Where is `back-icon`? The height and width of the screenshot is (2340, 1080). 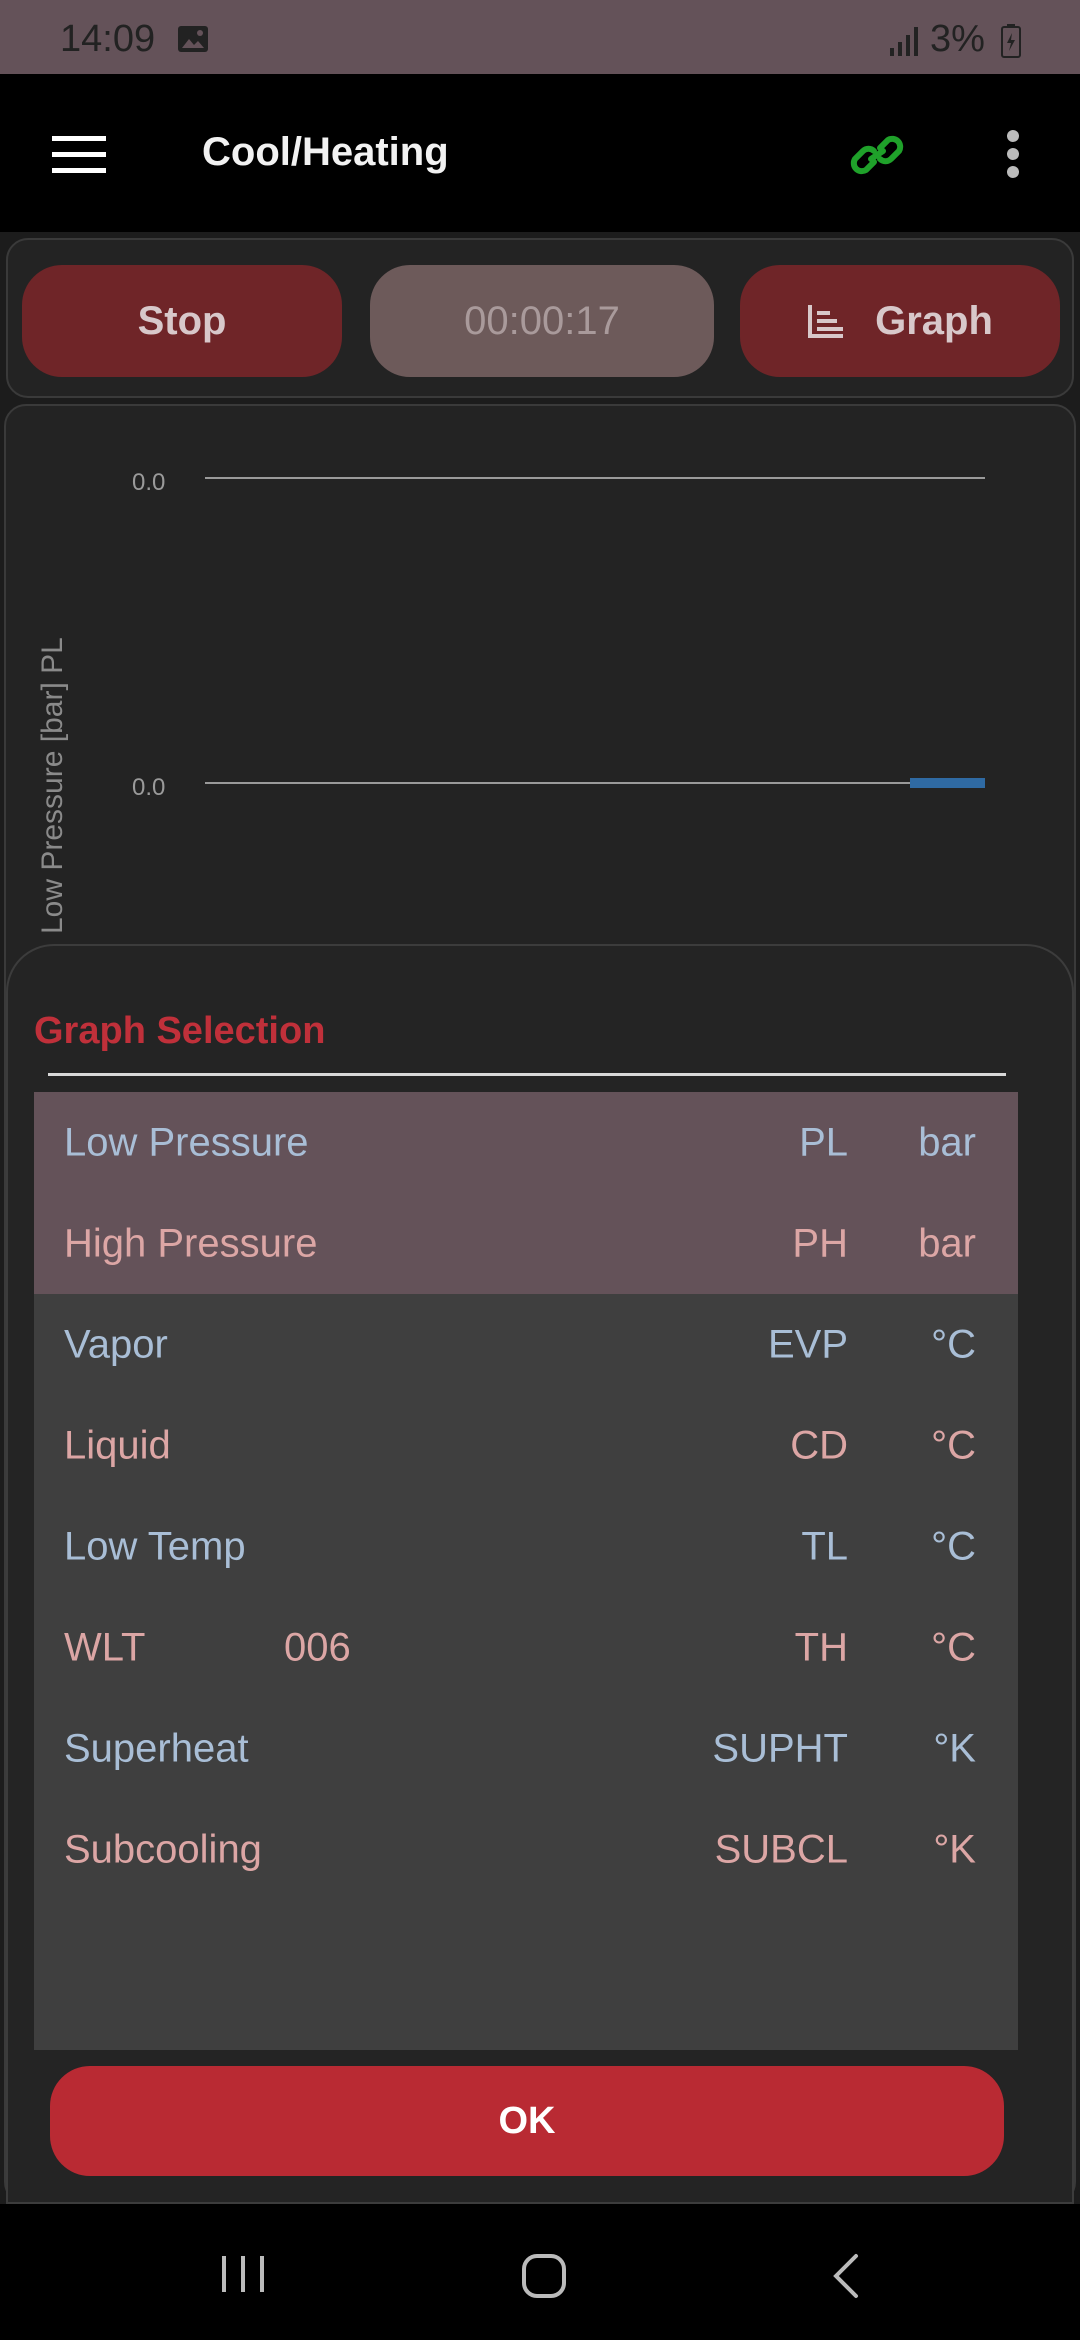
back-icon is located at coordinates (846, 2276).